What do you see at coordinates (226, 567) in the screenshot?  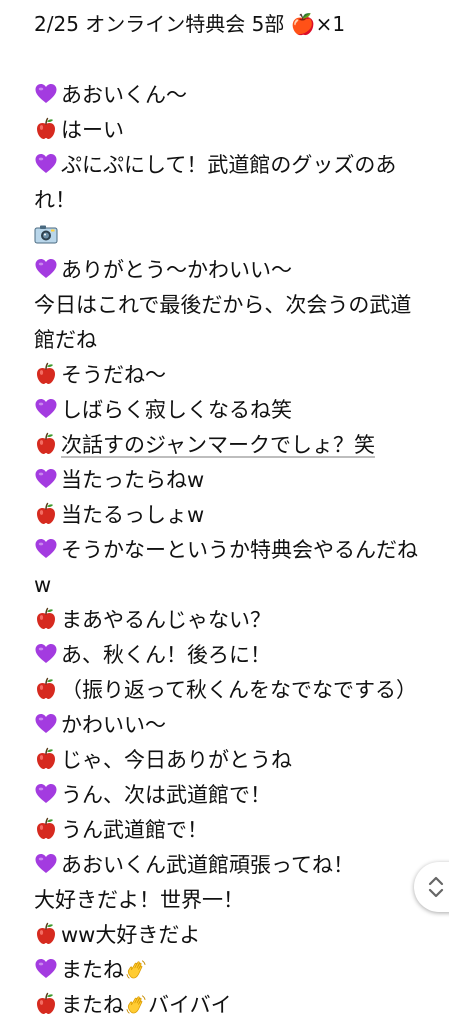 I see `message-text: そうかなーというか特典会やるんだねw` at bounding box center [226, 567].